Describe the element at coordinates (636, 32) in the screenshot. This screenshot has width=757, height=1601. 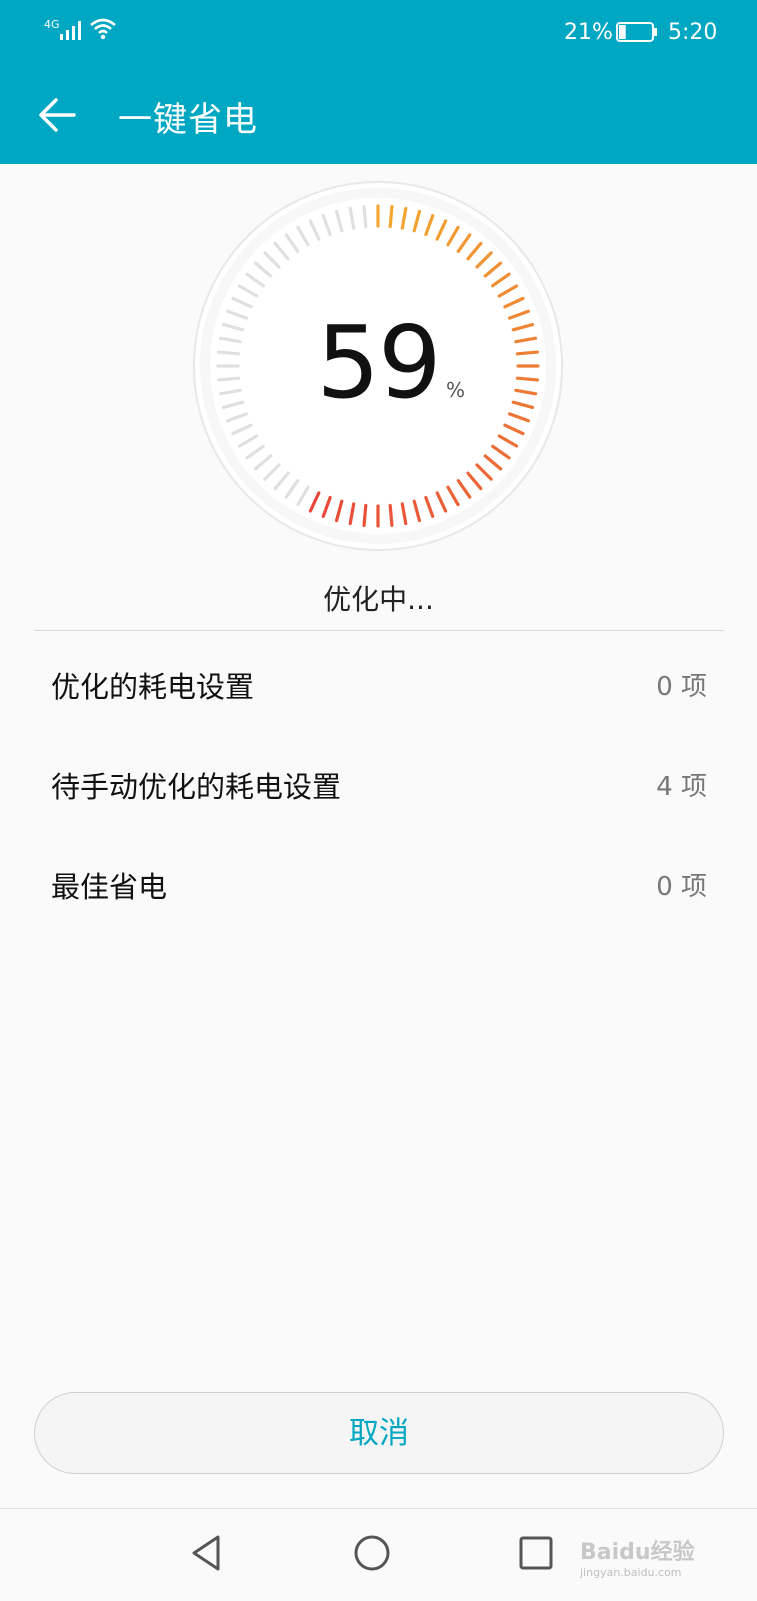
I see `battery-icon` at that location.